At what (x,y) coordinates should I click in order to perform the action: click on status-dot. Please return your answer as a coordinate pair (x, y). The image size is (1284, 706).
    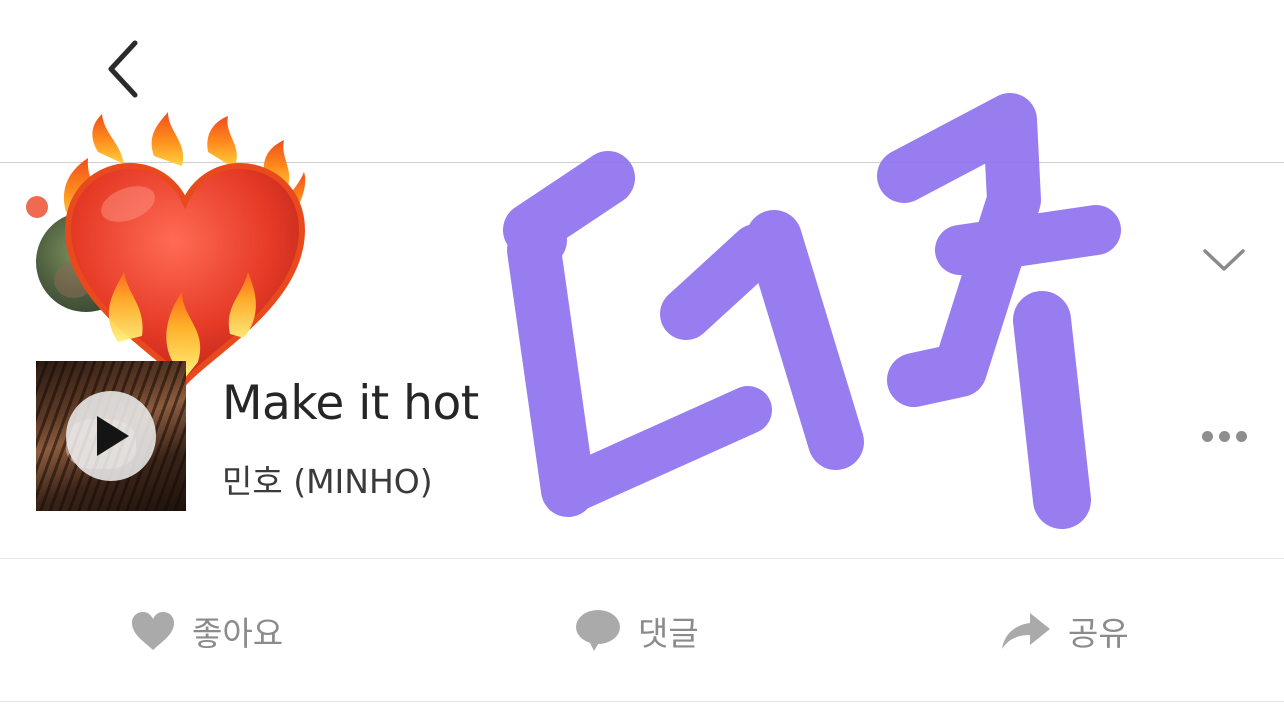
    Looking at the image, I should click on (37, 207).